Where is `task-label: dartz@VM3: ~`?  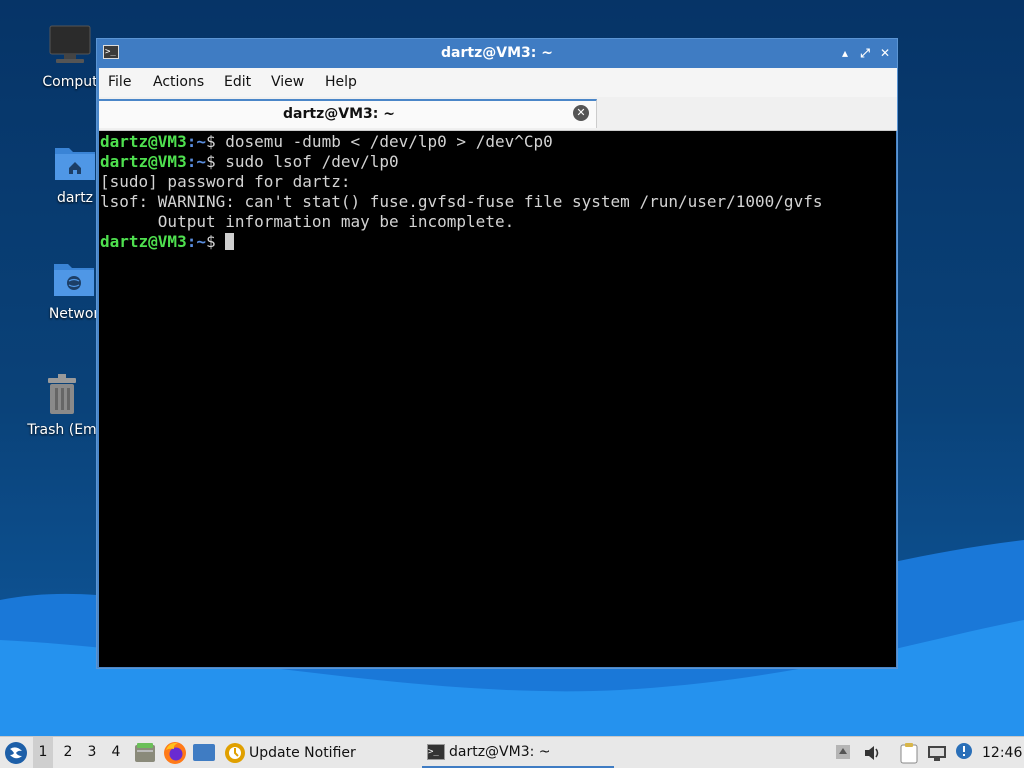
task-label: dartz@VM3: ~ is located at coordinates (500, 751).